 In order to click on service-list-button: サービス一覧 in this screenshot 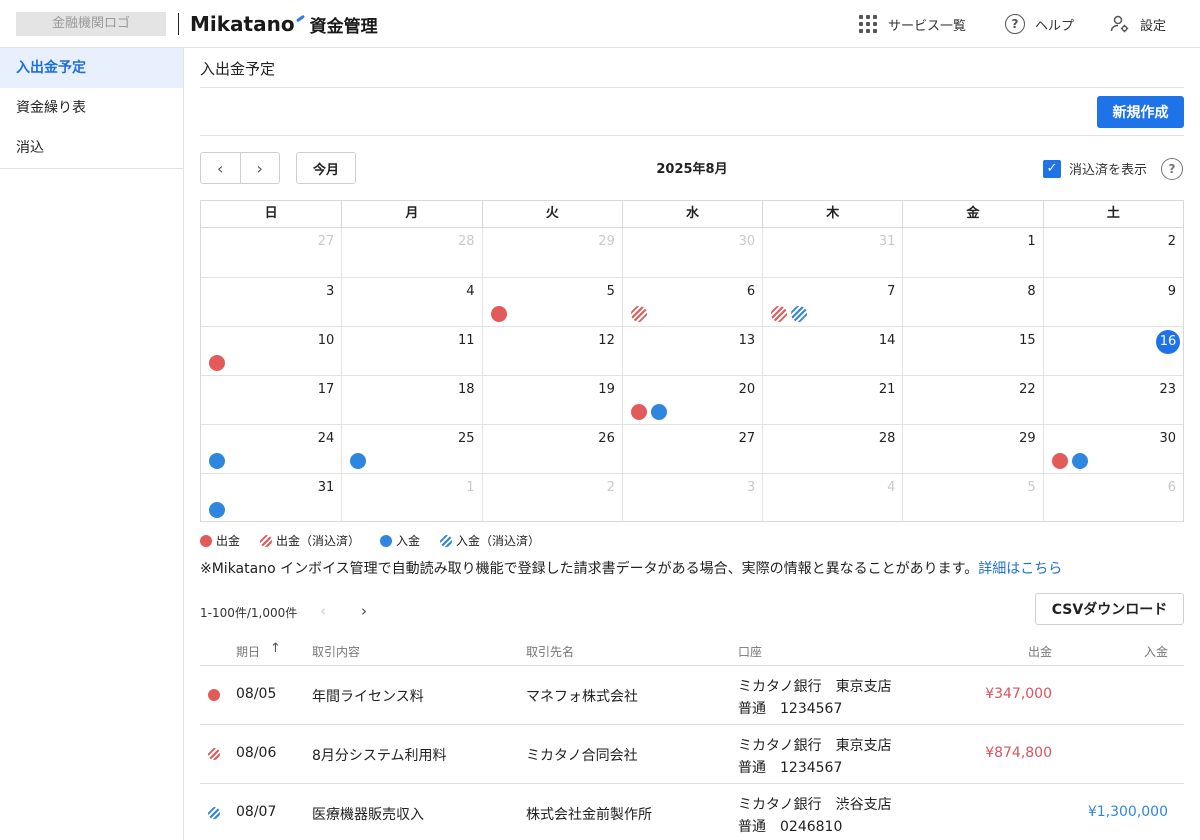, I will do `click(912, 24)`.